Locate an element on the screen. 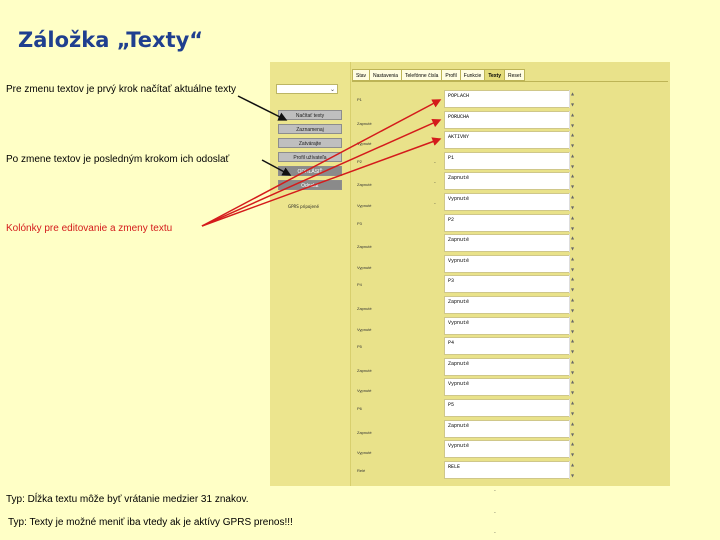 The image size is (720, 540). arrow-send is located at coordinates (276, 167).